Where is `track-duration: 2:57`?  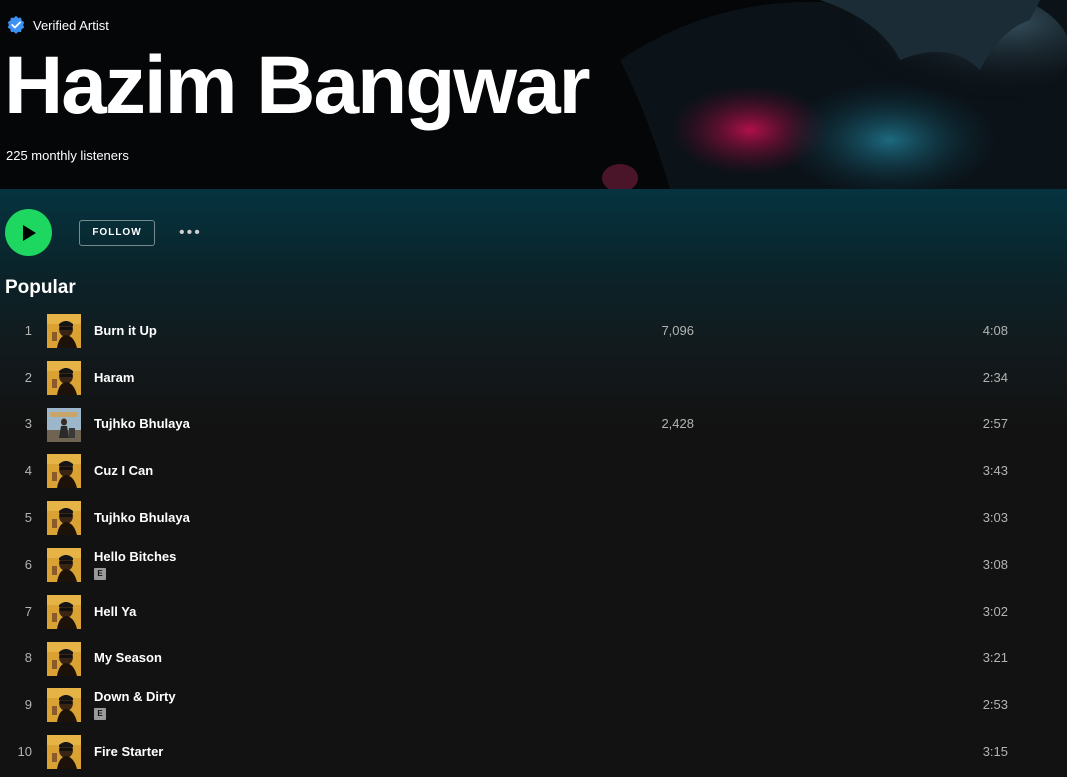
track-duration: 2:57 is located at coordinates (995, 424).